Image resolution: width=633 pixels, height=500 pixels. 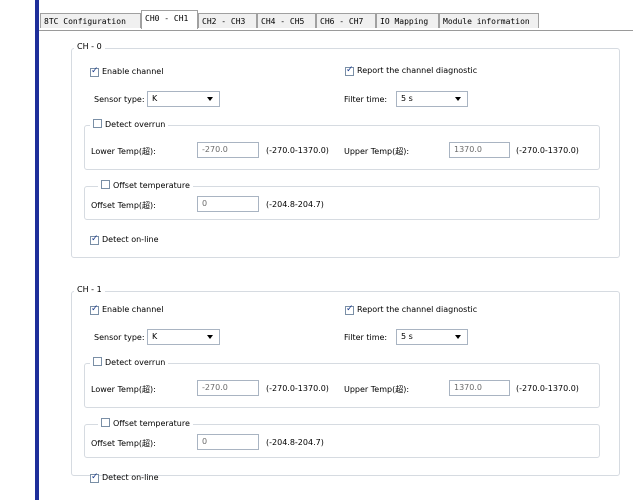 I want to click on ch1-overrun-label: Detect overrun, so click(x=135, y=362).